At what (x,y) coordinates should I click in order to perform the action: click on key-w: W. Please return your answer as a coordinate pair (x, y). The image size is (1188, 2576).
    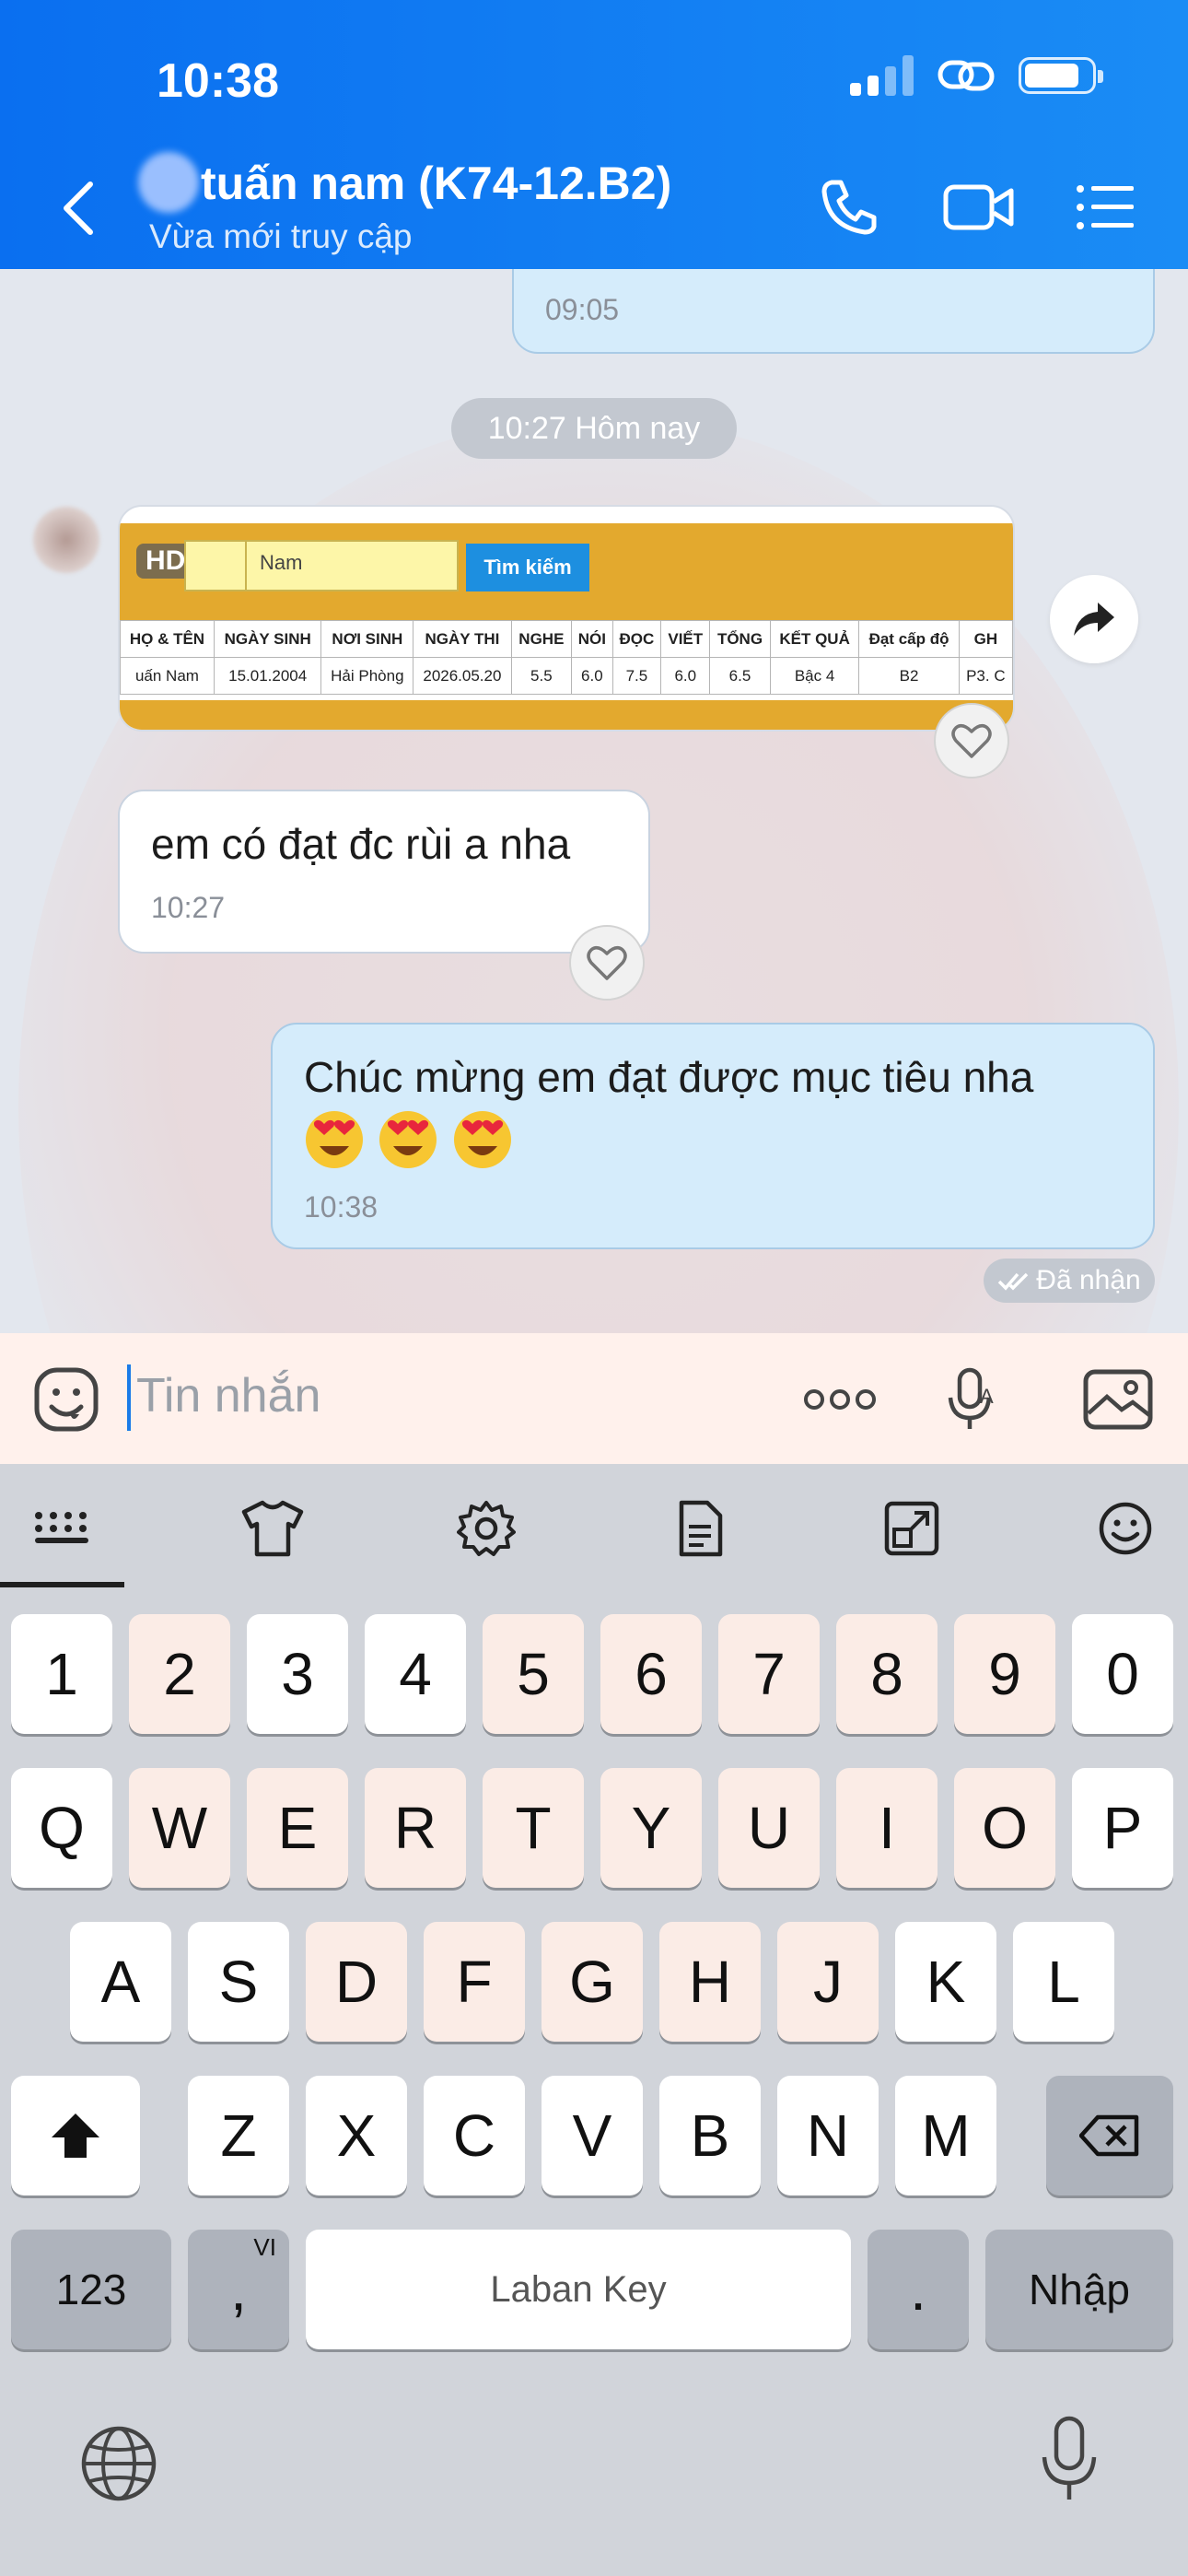
    Looking at the image, I should click on (179, 1828).